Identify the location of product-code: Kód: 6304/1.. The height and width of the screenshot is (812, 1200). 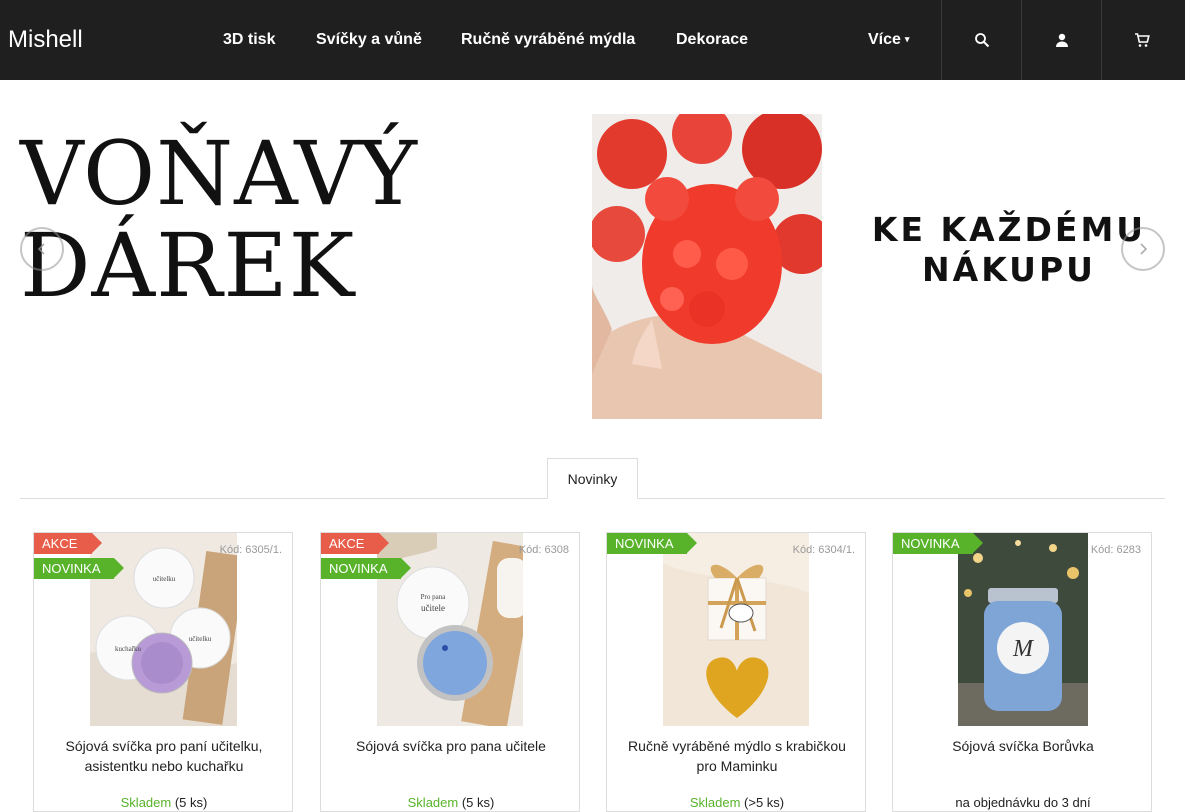
(823, 550).